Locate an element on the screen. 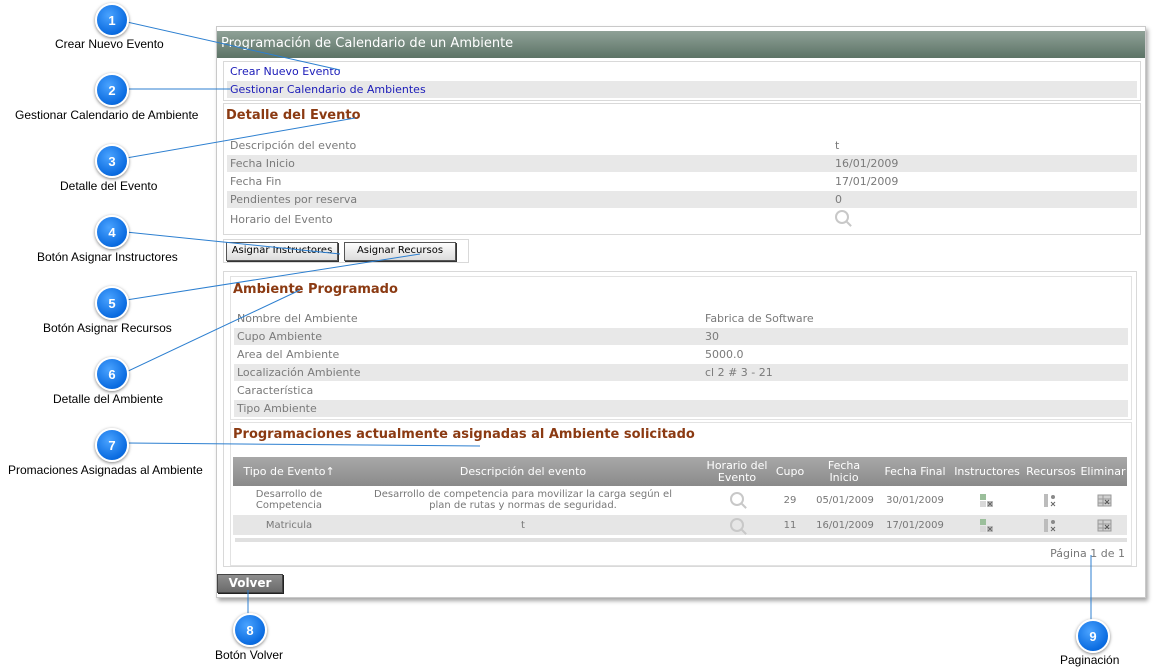  crear-evento-link: Crear Nuevo Evento is located at coordinates (285, 71).